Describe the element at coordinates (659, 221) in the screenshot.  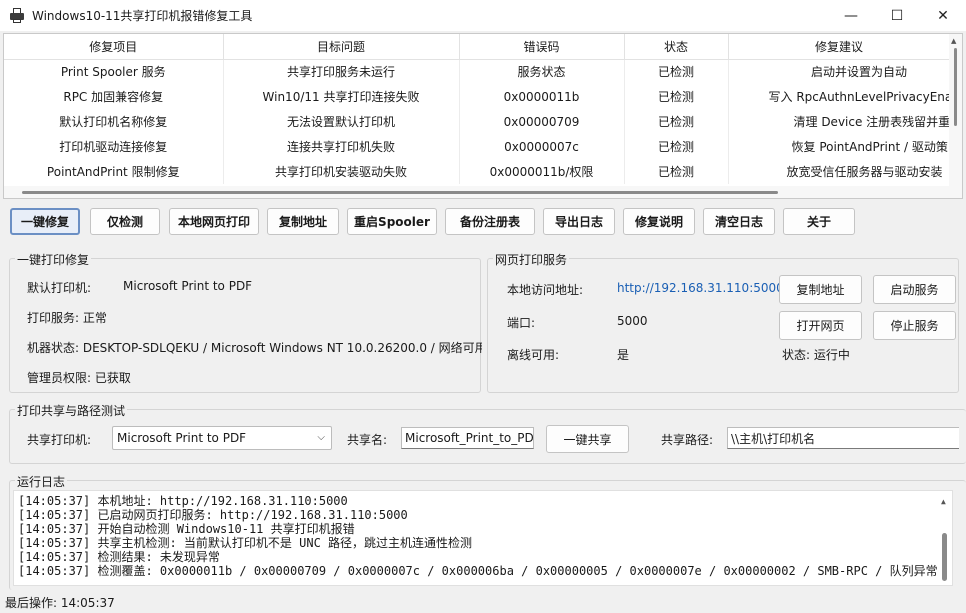
I see `repair-notes-button: 修复说明` at that location.